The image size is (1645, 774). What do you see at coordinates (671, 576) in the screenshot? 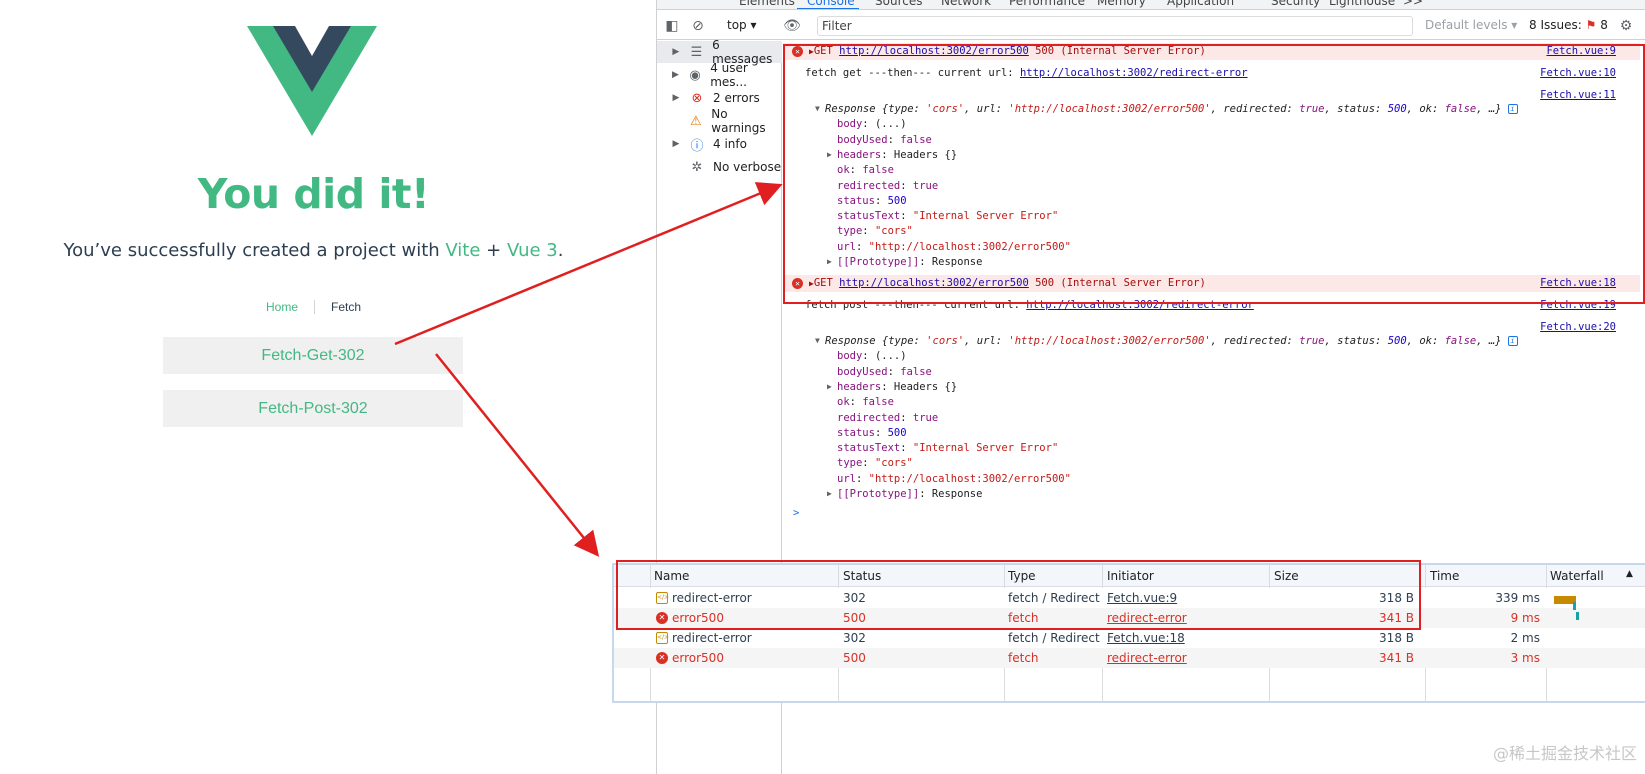
I see `col-header-name: Name` at bounding box center [671, 576].